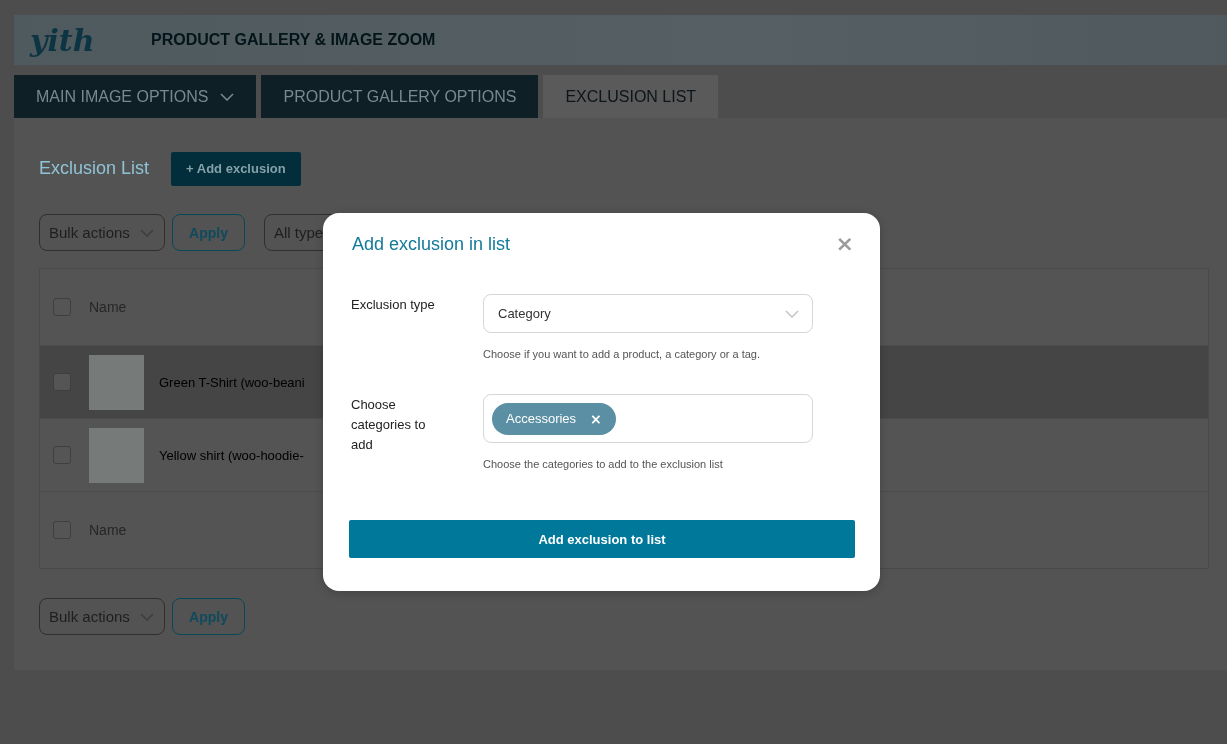 This screenshot has width=1227, height=744. What do you see at coordinates (554, 418) in the screenshot?
I see `category-tag: Accessories ×` at bounding box center [554, 418].